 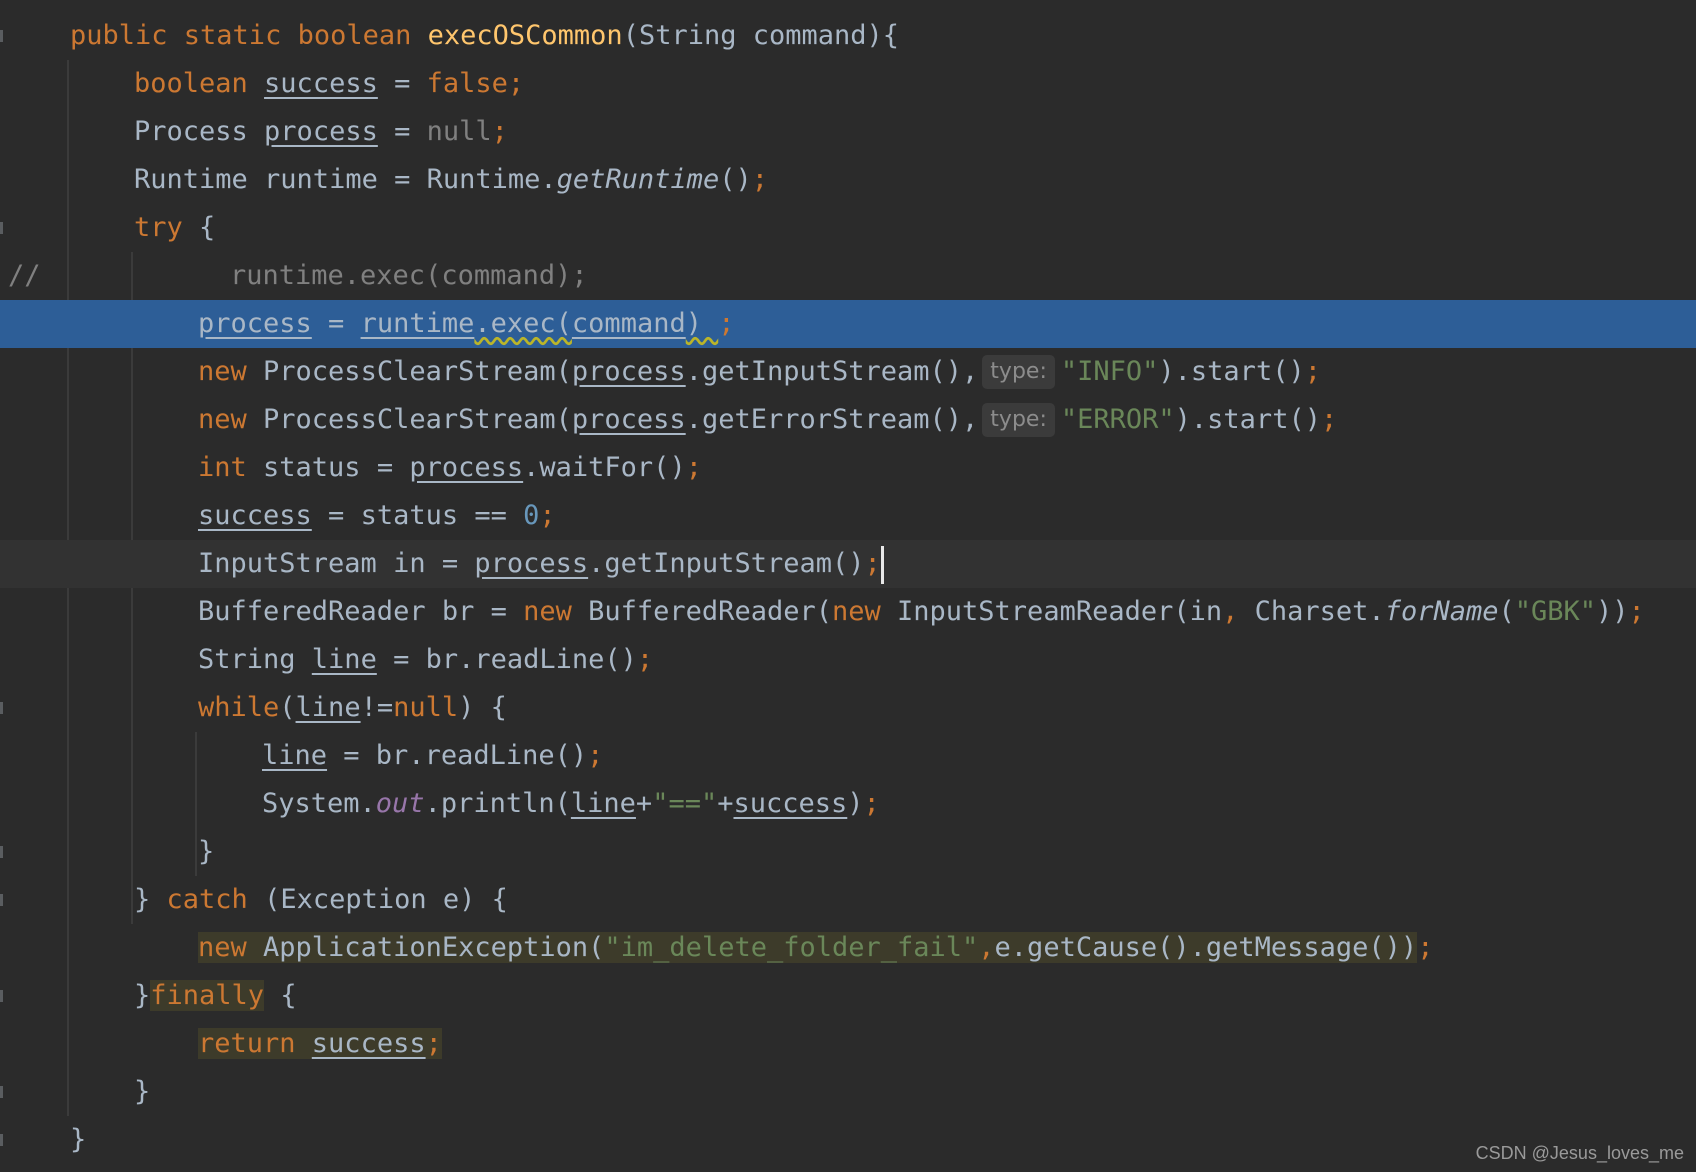 What do you see at coordinates (1320, 611) in the screenshot?
I see `code-token: Charset.` at bounding box center [1320, 611].